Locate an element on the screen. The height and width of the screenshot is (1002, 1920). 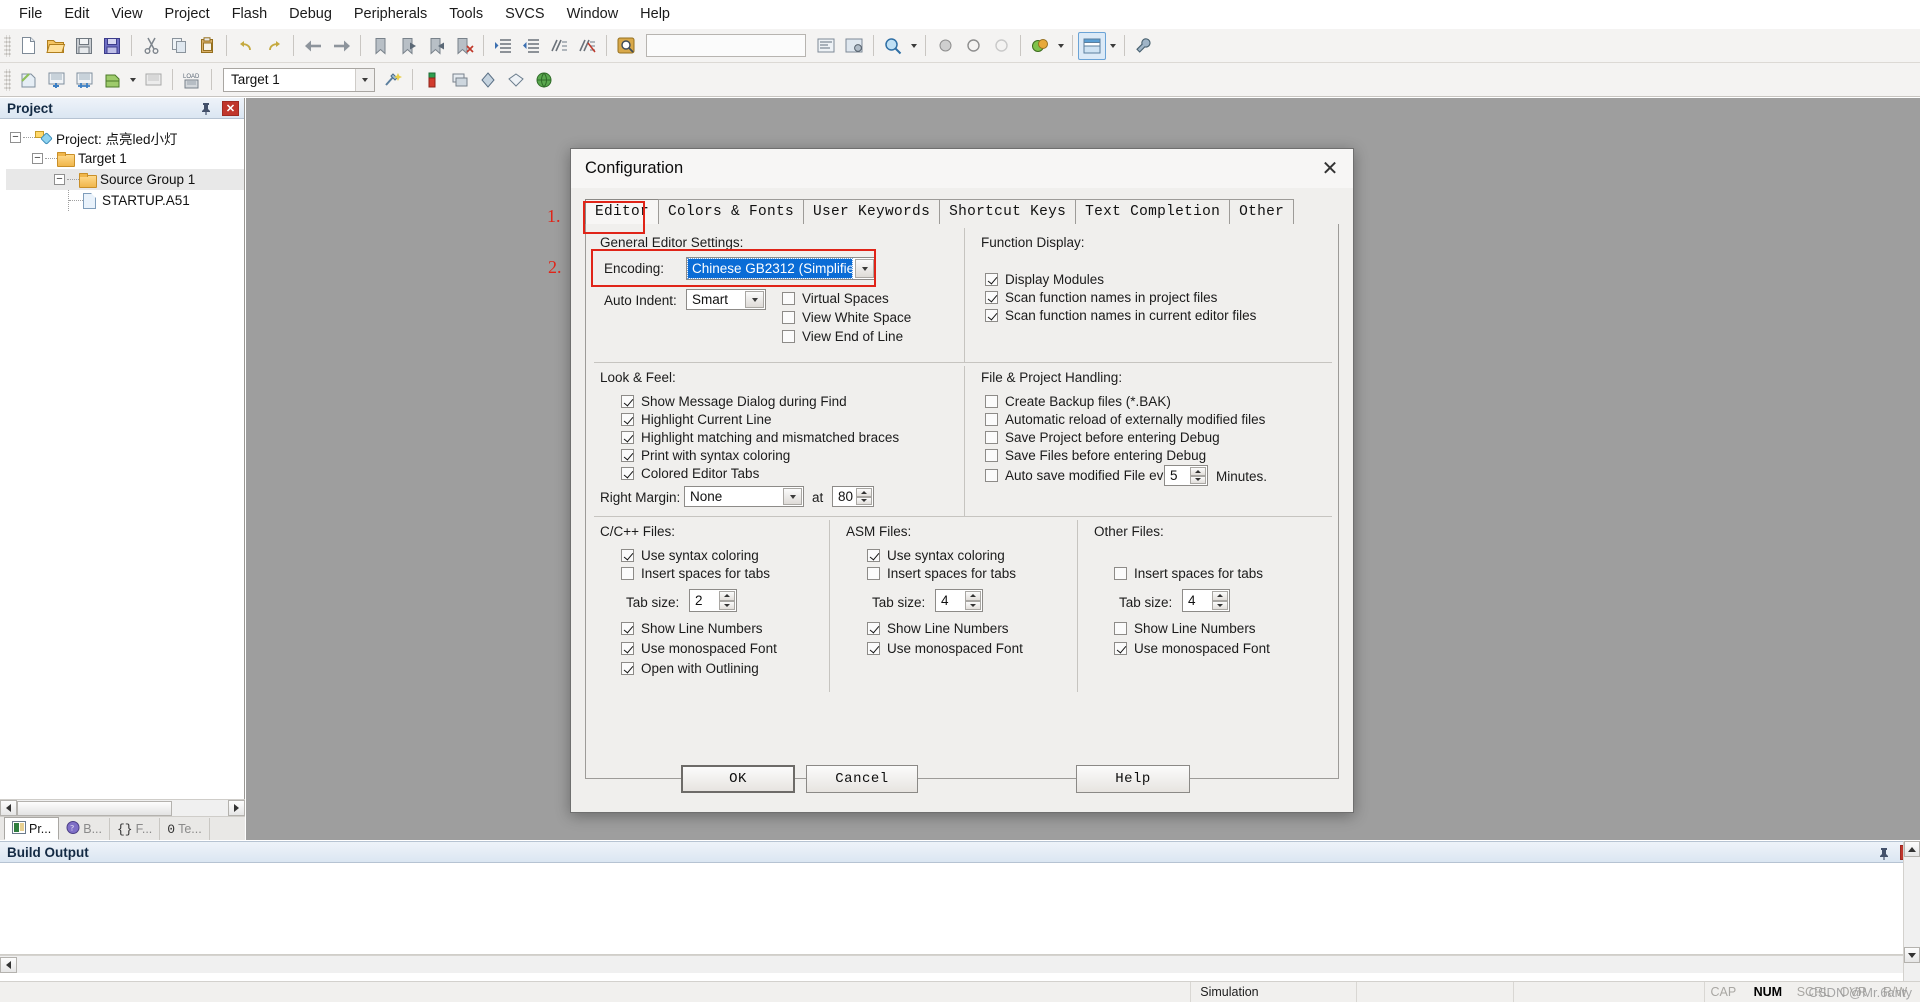
translate-file-icon is located at coordinates (28, 80).